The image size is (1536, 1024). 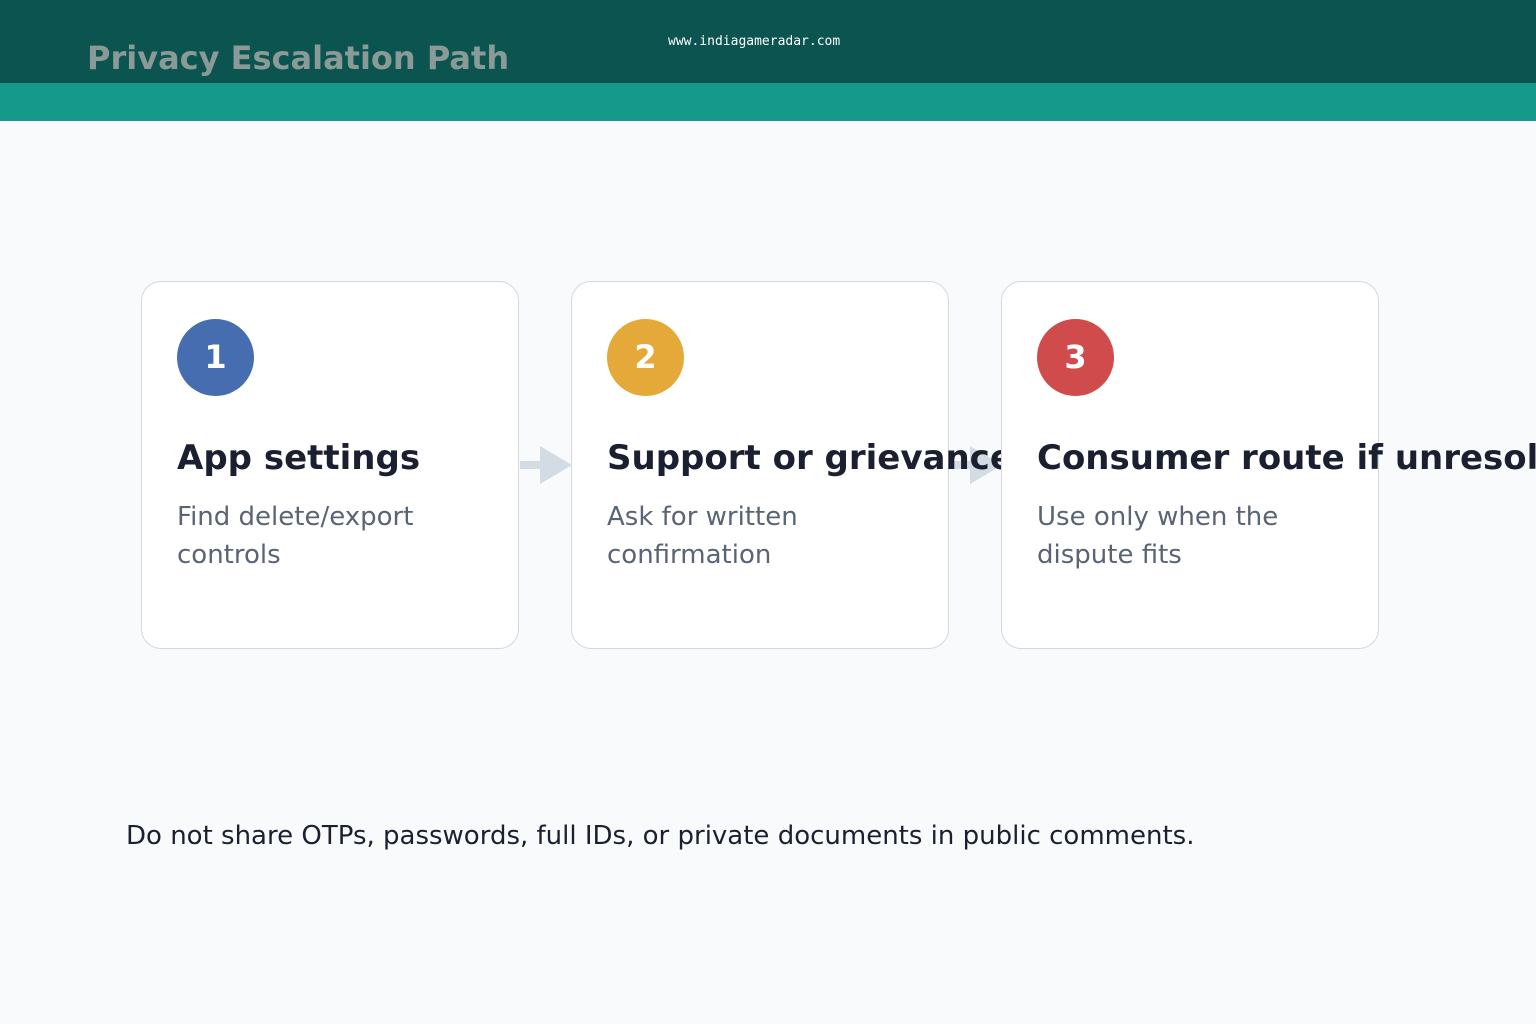 I want to click on accent-band, so click(x=768, y=102).